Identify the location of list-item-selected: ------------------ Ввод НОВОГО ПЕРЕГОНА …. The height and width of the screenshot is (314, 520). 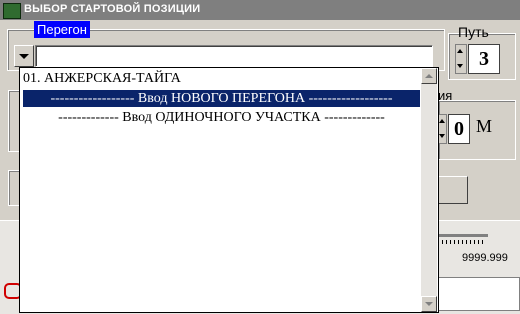
(221, 98).